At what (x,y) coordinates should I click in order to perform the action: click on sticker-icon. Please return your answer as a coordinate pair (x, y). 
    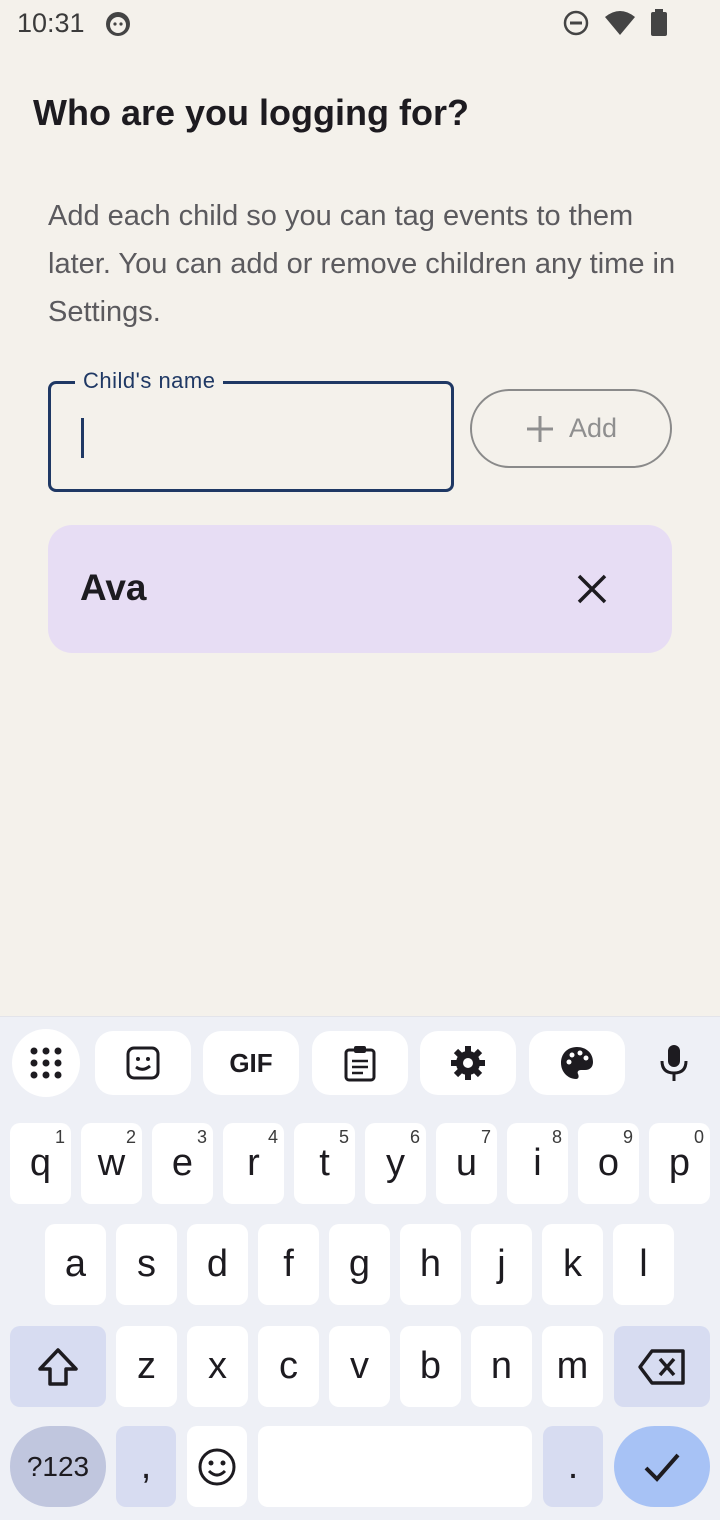
    Looking at the image, I should click on (143, 1063).